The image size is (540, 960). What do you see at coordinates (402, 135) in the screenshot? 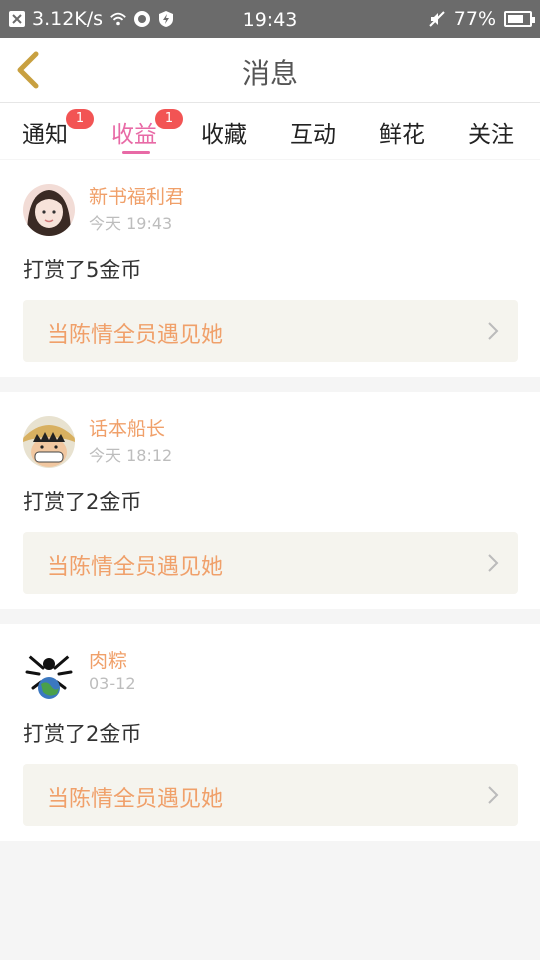
I see `tab-label: 鲜花` at bounding box center [402, 135].